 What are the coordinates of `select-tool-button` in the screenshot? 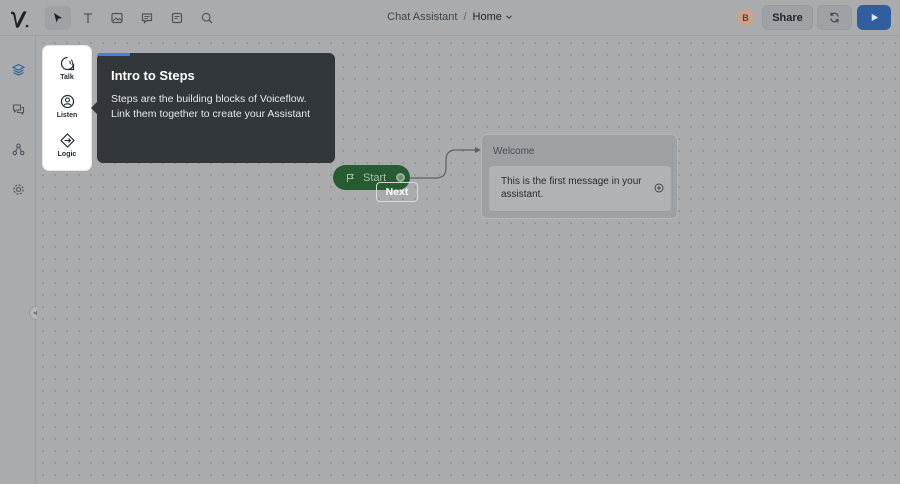 It's located at (58, 18).